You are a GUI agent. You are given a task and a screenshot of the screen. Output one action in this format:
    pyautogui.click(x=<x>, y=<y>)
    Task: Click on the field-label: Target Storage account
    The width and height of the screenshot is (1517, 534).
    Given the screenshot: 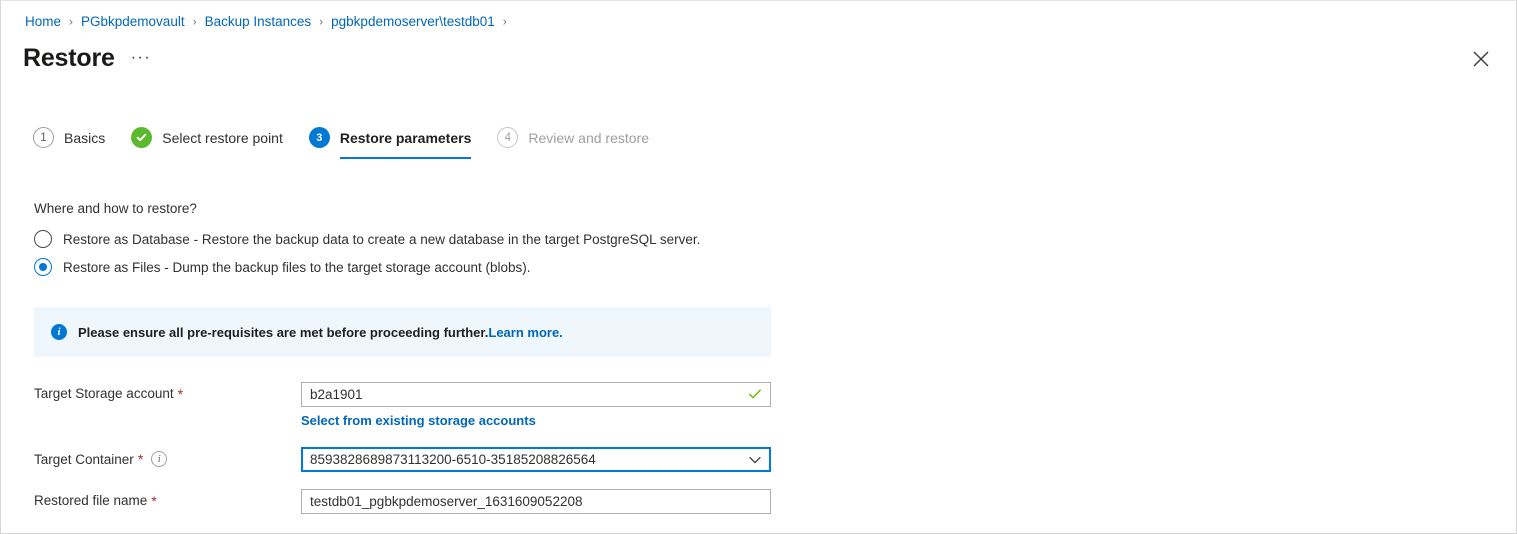 What is the action you would take?
    pyautogui.click(x=104, y=393)
    